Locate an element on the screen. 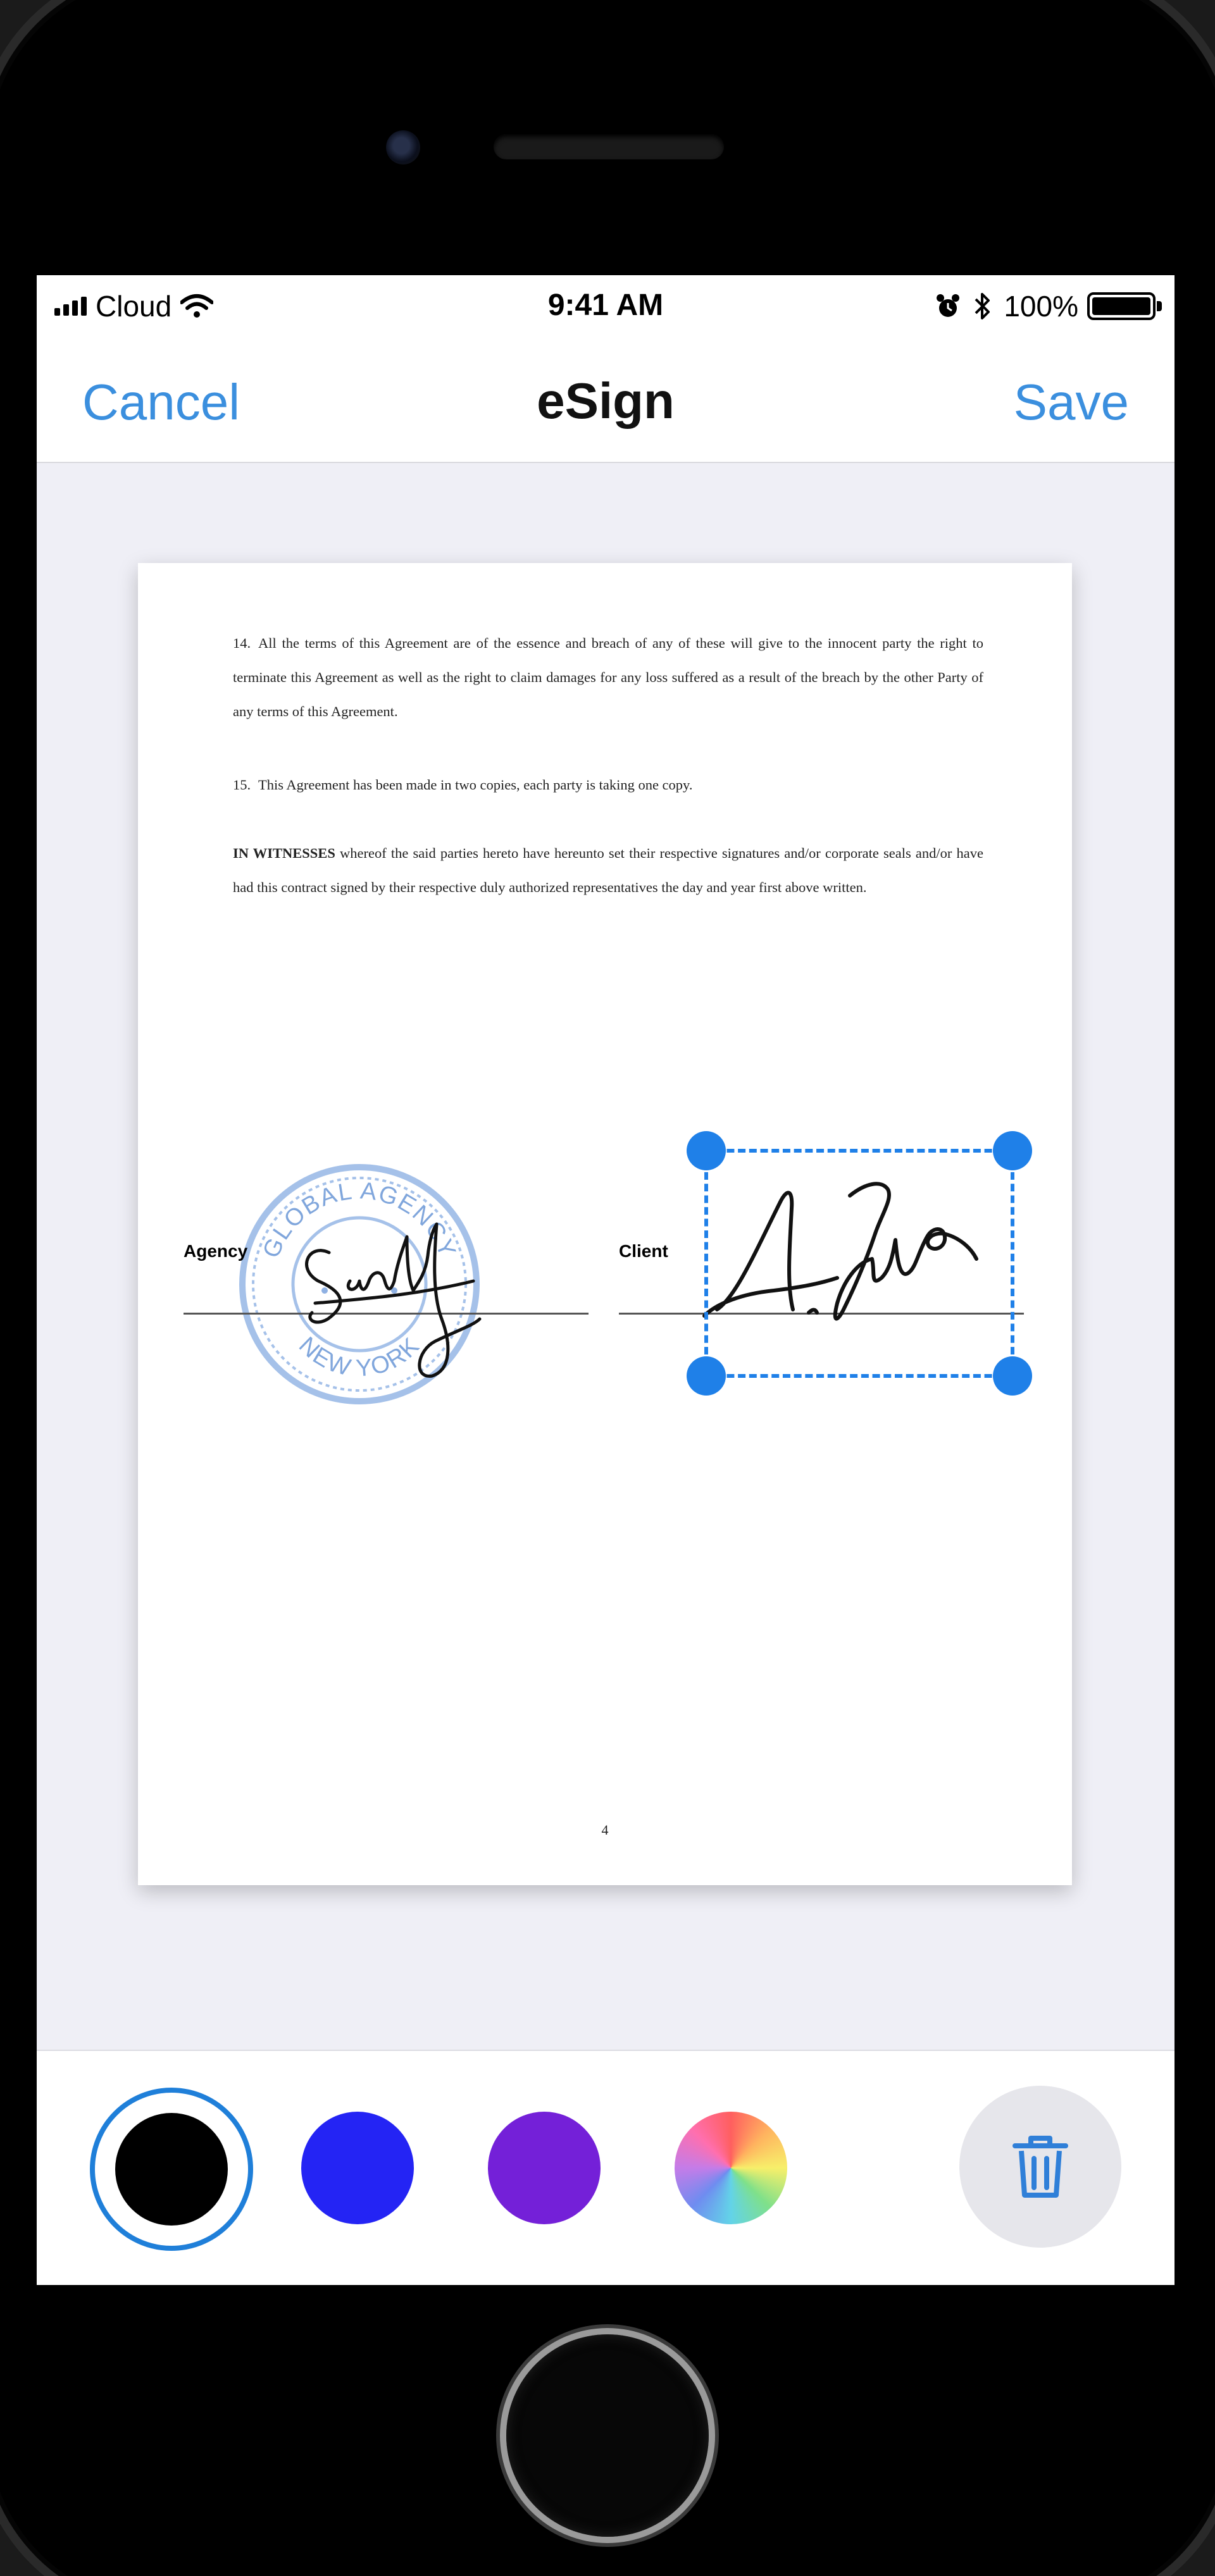  resize-handle-top-left is located at coordinates (706, 1151).